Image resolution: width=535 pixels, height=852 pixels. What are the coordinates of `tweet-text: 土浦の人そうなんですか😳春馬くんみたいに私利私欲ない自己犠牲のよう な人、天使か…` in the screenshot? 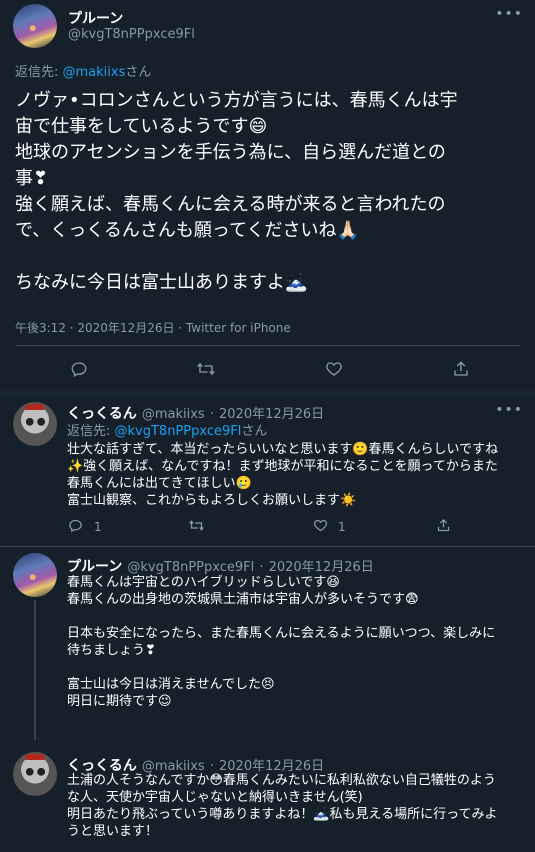 It's located at (297, 806).